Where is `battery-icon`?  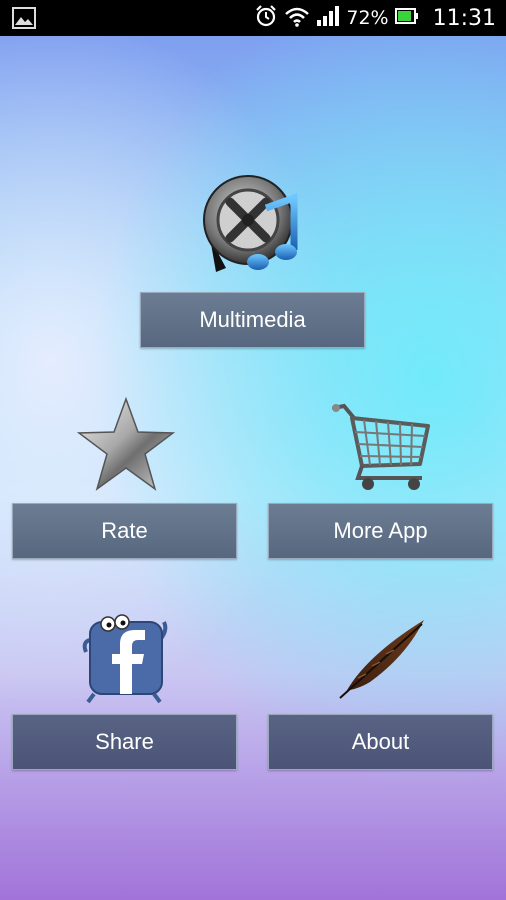
battery-icon is located at coordinates (406, 18).